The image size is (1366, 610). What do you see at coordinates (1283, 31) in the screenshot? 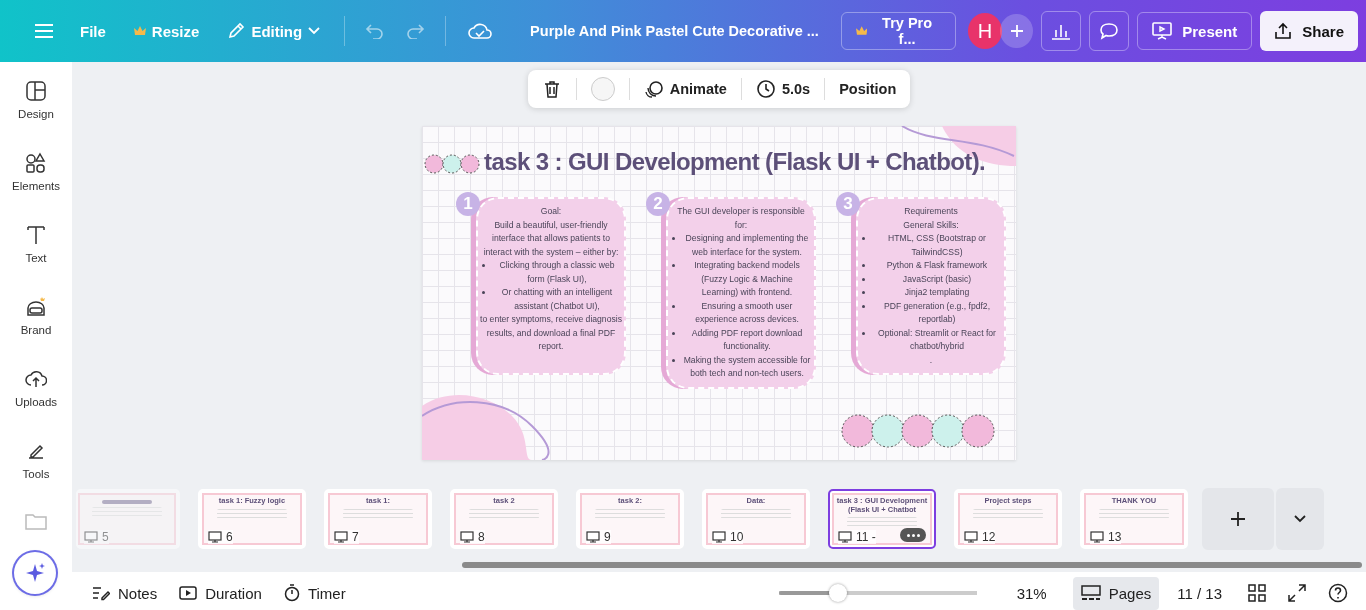
I see `share-icon` at bounding box center [1283, 31].